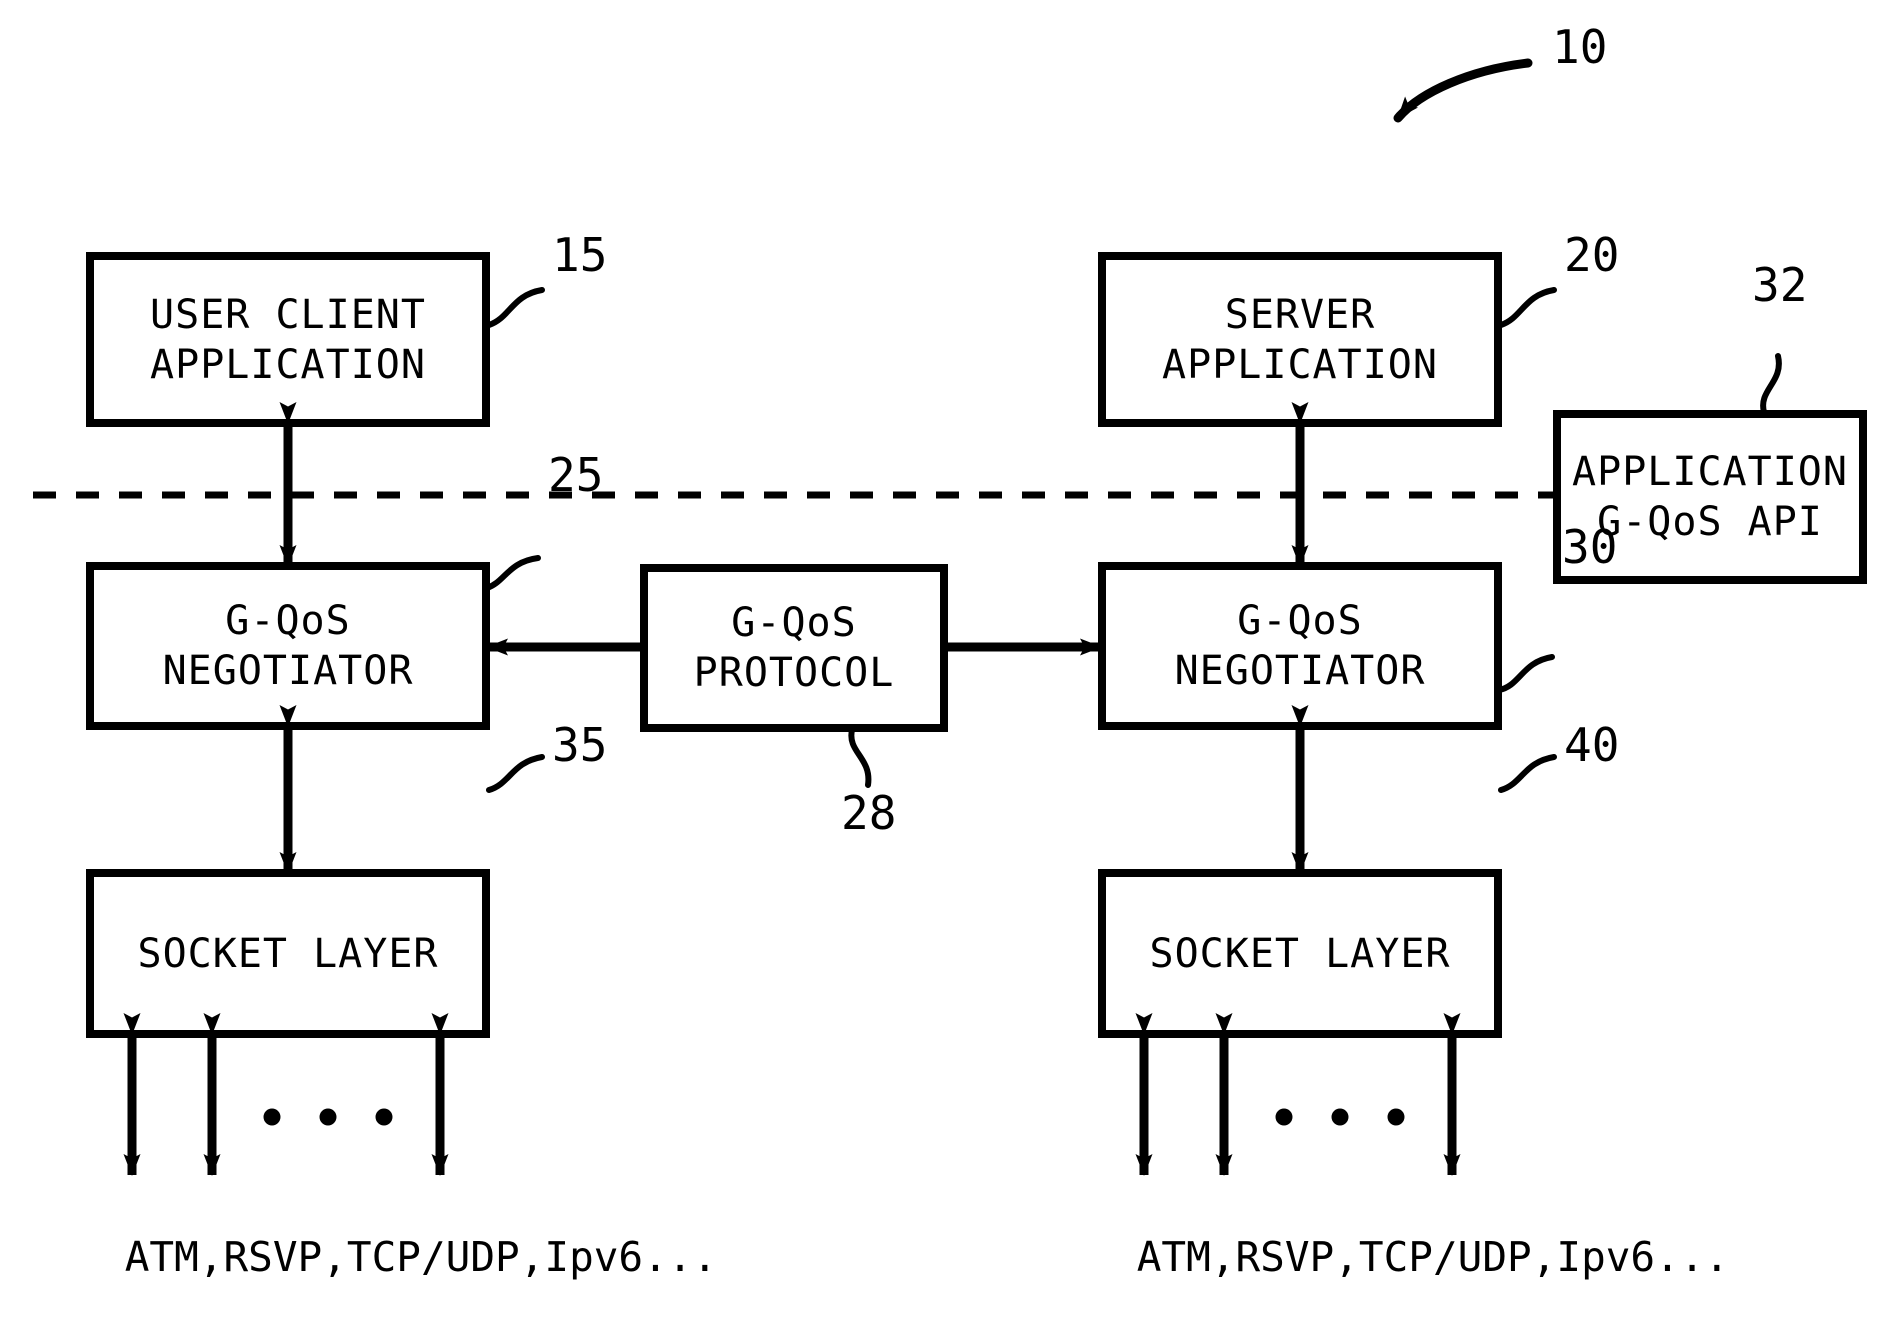  I want to click on ref-numeral-text: 32, so click(1780, 285).